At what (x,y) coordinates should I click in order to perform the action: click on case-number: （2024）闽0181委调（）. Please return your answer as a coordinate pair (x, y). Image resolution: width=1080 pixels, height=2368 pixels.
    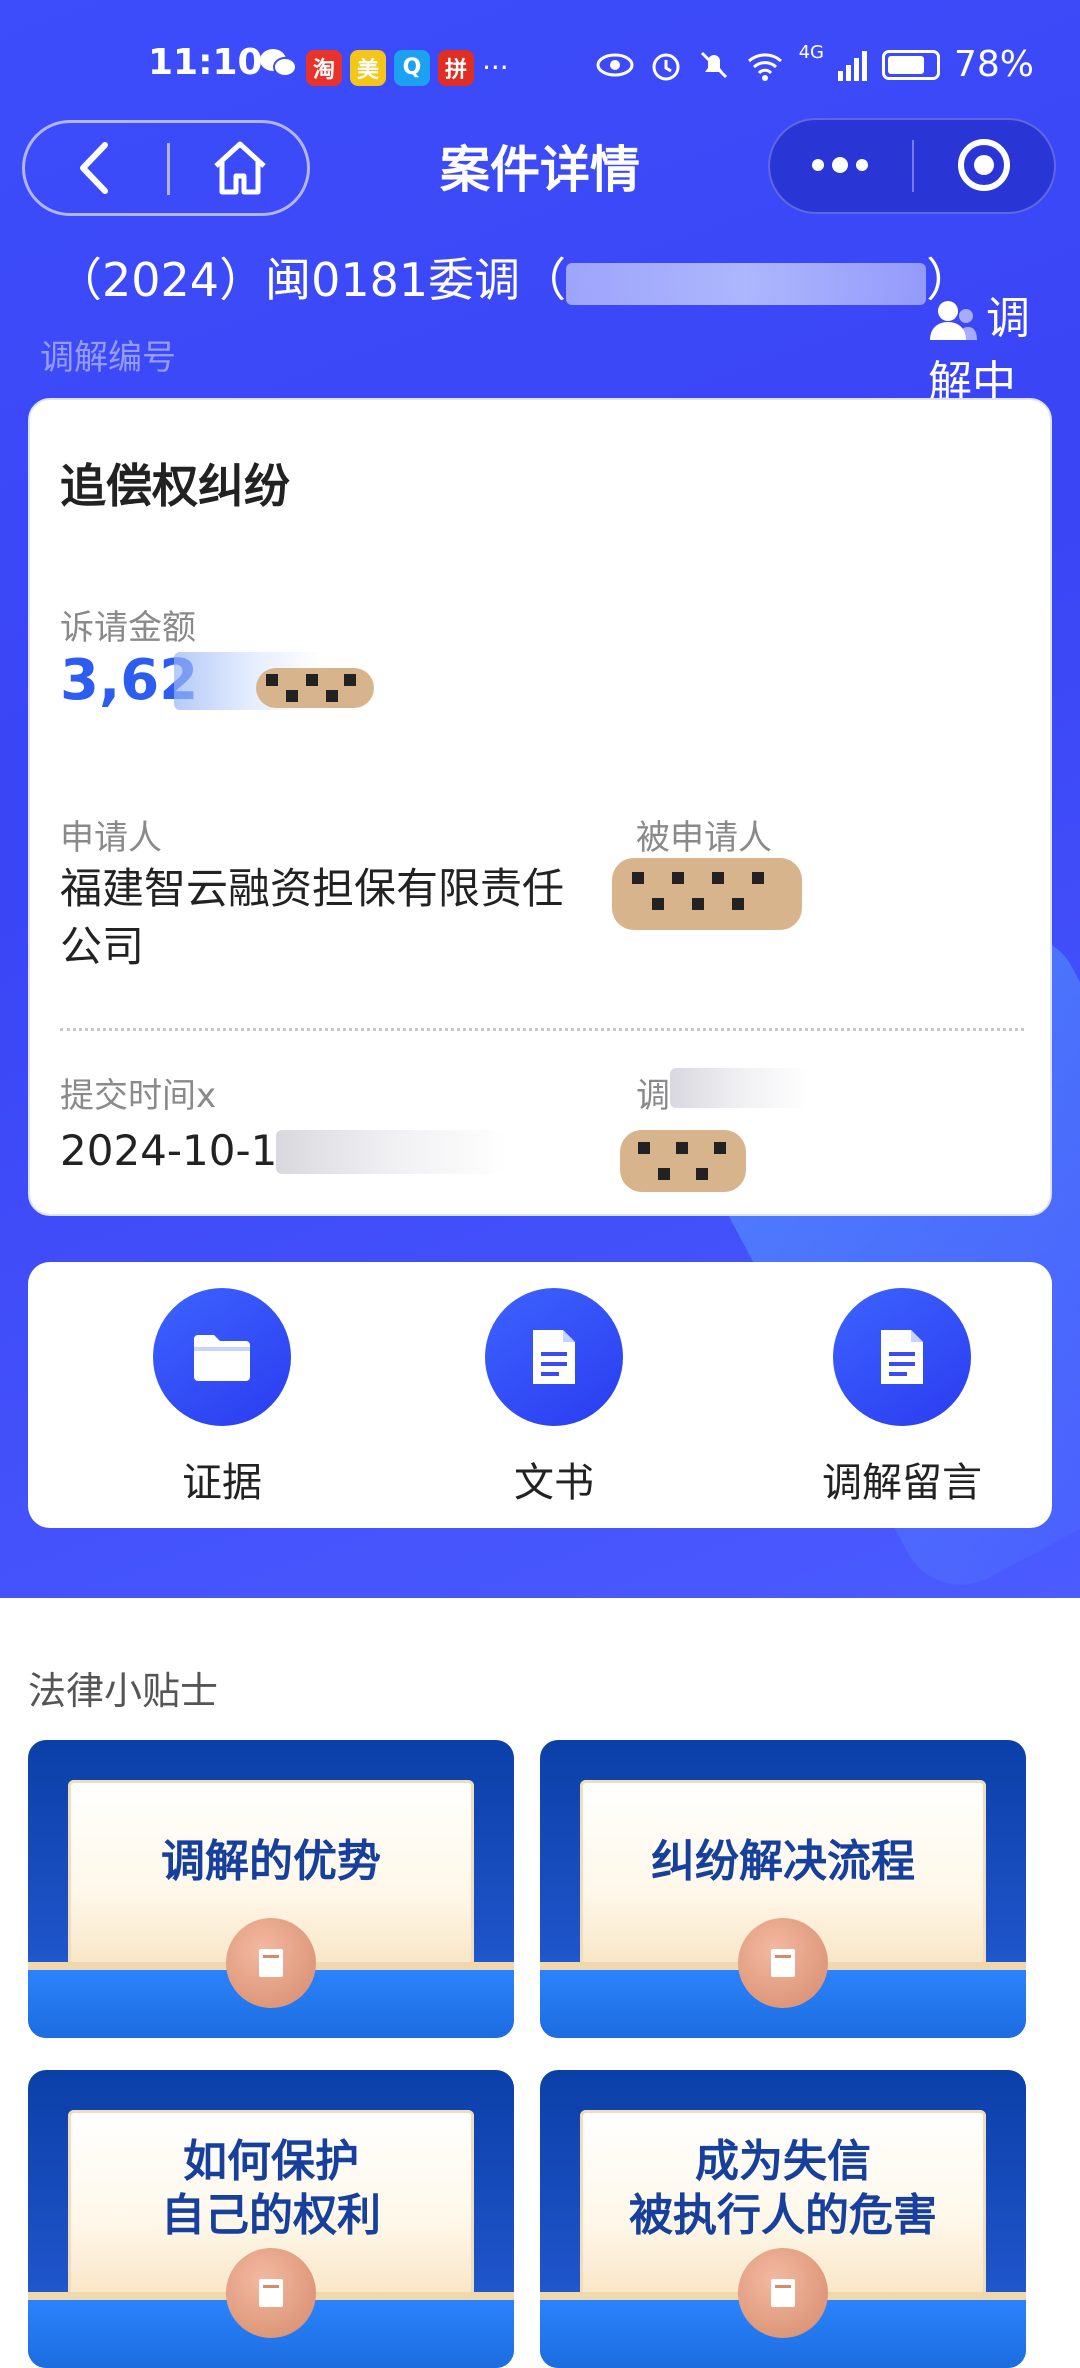
    Looking at the image, I should click on (514, 277).